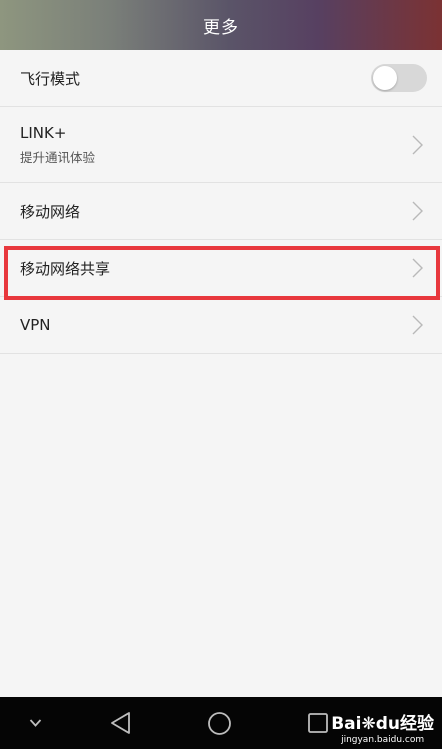 This screenshot has width=442, height=749. What do you see at coordinates (383, 740) in the screenshot?
I see `watermark-url: jingyan.baidu.com` at bounding box center [383, 740].